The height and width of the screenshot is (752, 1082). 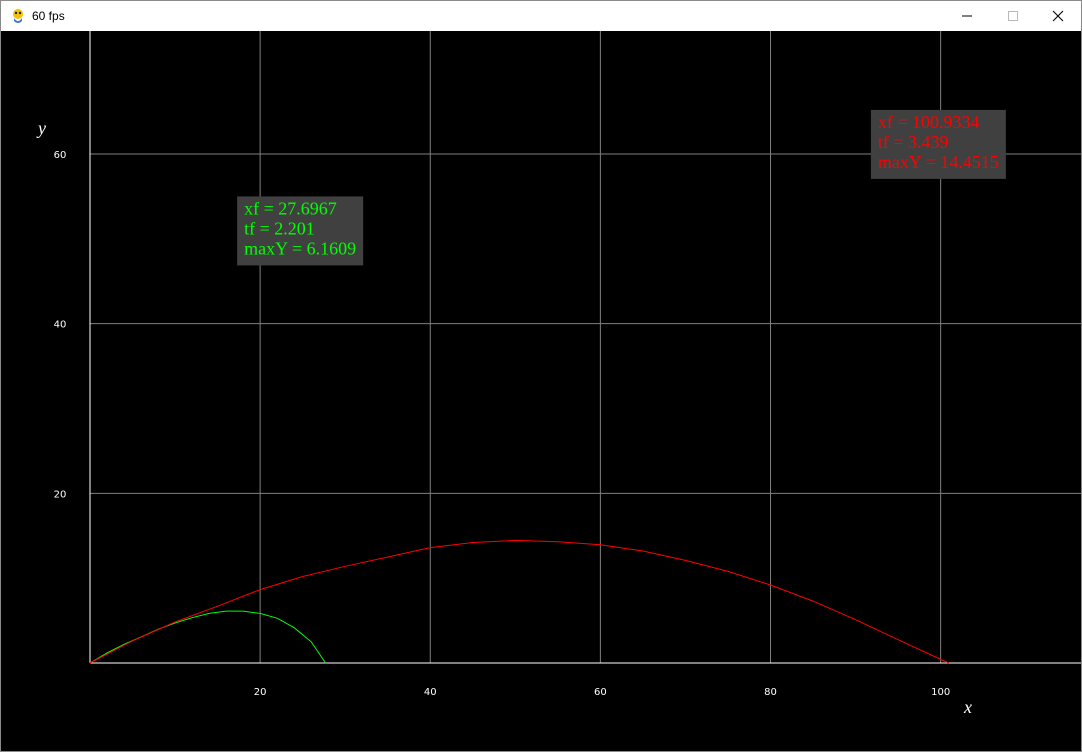 I want to click on annotation-line: tf = 3.439, so click(x=913, y=142).